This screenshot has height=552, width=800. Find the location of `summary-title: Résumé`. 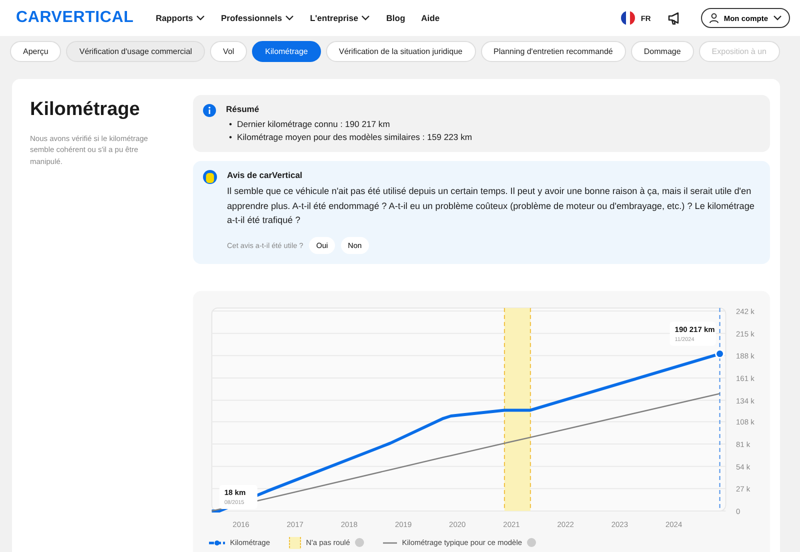

summary-title: Résumé is located at coordinates (243, 109).